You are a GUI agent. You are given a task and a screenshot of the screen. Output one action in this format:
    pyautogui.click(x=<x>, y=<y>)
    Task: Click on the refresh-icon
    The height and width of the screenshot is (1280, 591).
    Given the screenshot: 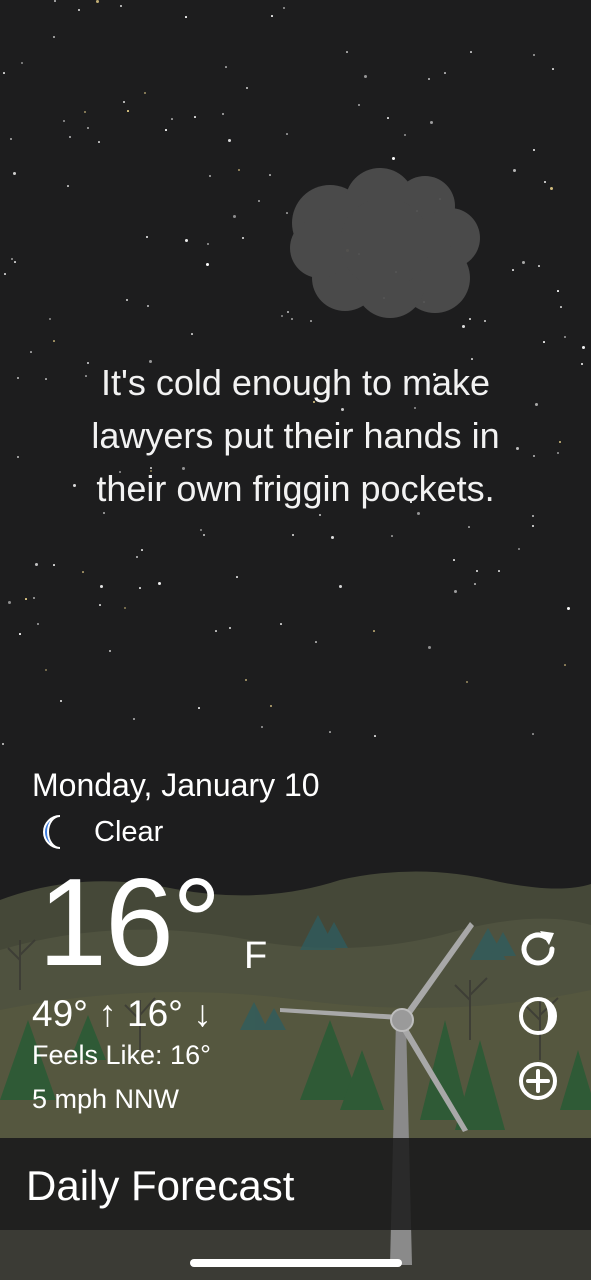 What is the action you would take?
    pyautogui.click(x=538, y=949)
    